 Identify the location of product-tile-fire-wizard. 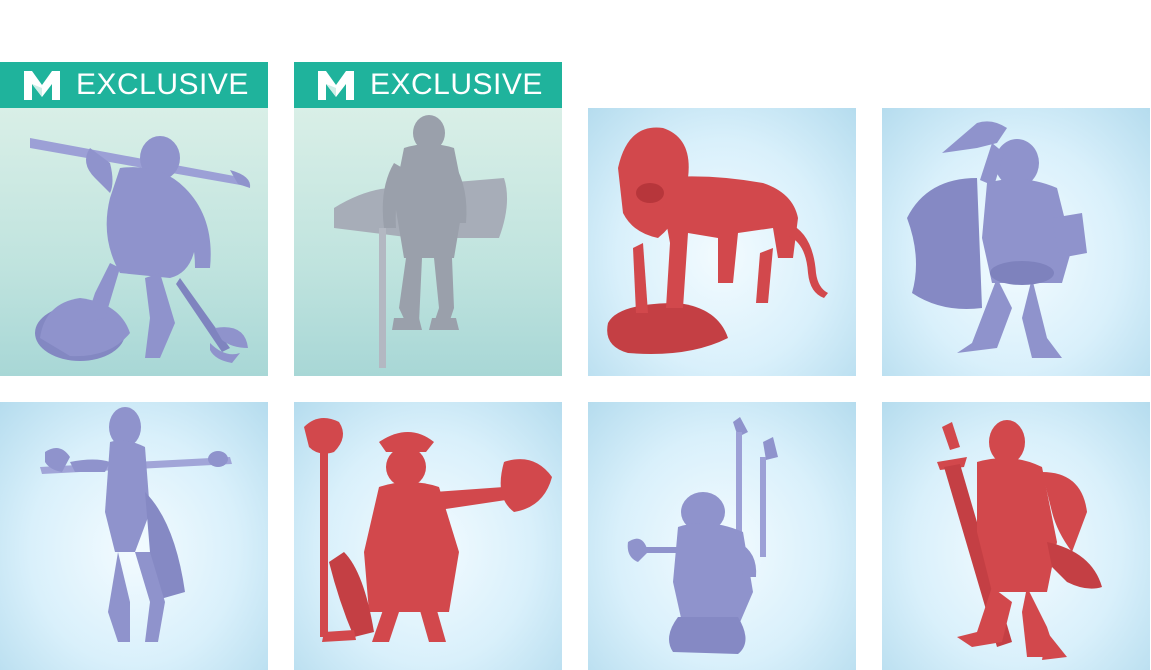
(428, 536).